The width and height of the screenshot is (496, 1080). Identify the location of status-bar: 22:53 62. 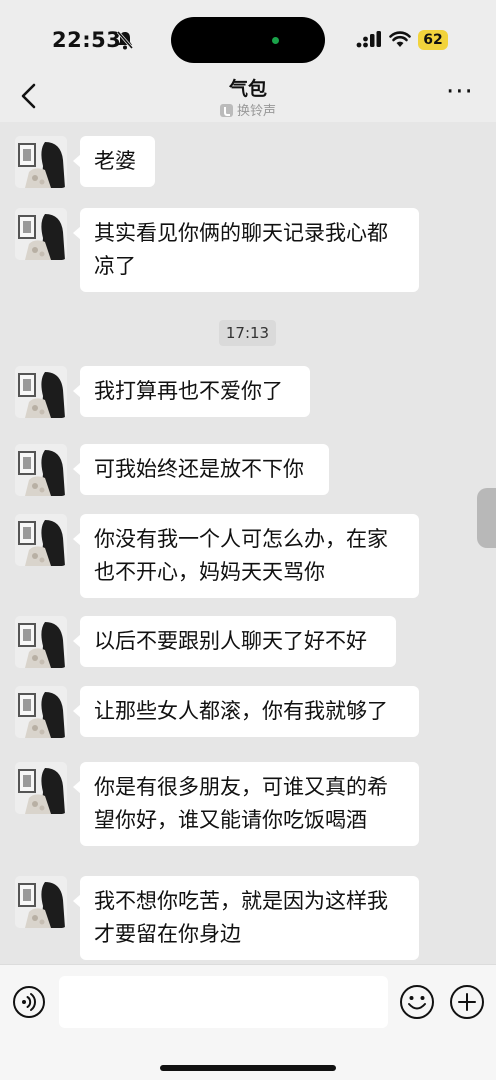
(248, 35).